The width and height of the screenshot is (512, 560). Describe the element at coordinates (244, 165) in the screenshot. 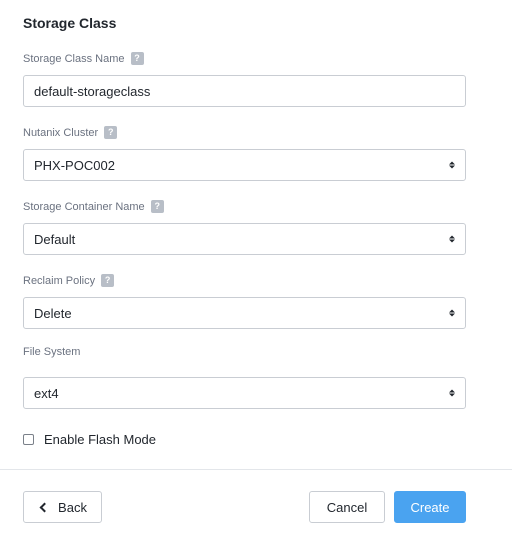

I see `nutanix-cluster-select: PHX-POC002` at that location.